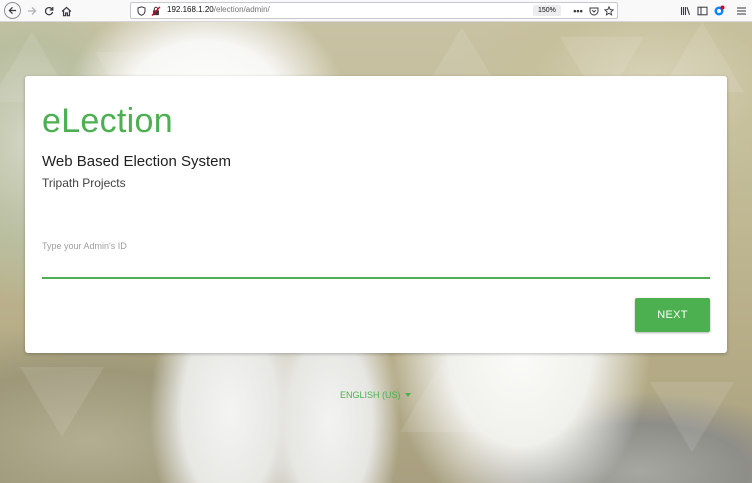 Image resolution: width=752 pixels, height=483 pixels. Describe the element at coordinates (407, 395) in the screenshot. I see `caret-down-icon` at that location.